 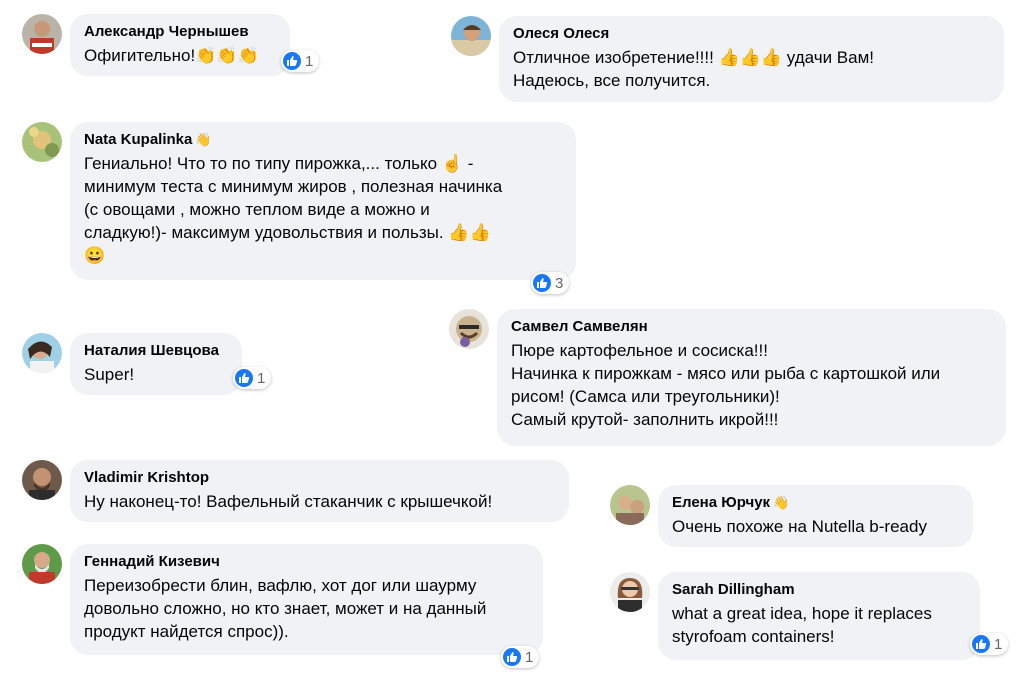 What do you see at coordinates (156, 374) in the screenshot?
I see `comment-text: Super!` at bounding box center [156, 374].